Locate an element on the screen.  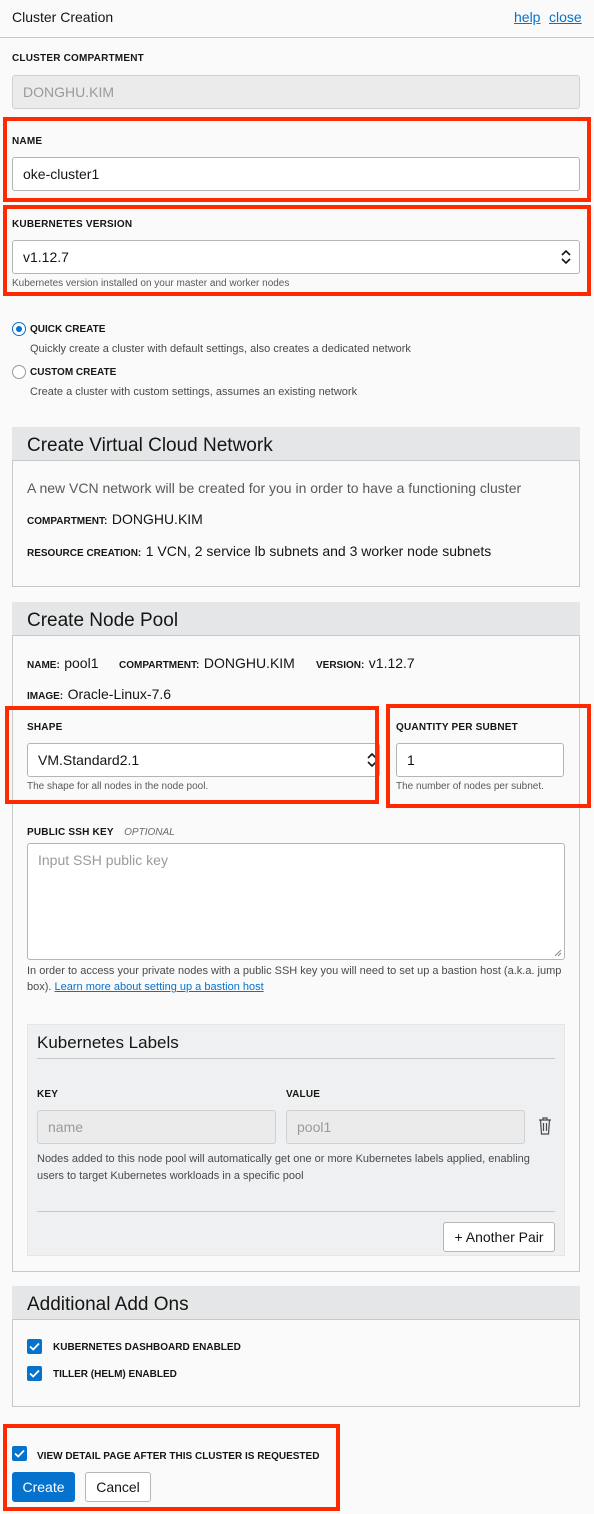
pool-name-label: NAME: is located at coordinates (43, 665).